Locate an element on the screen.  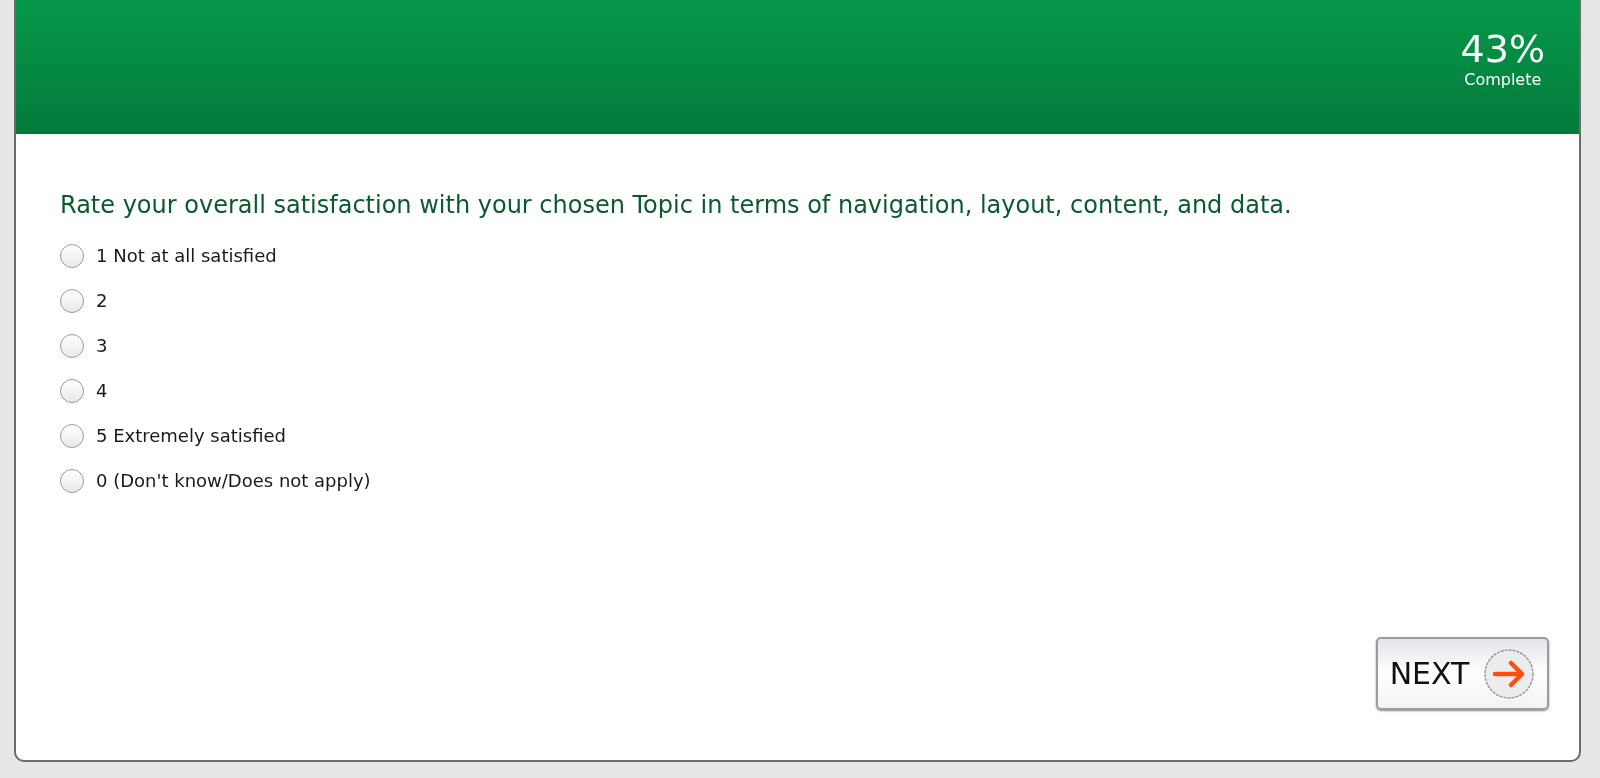
progress-label: Complete is located at coordinates (1503, 80).